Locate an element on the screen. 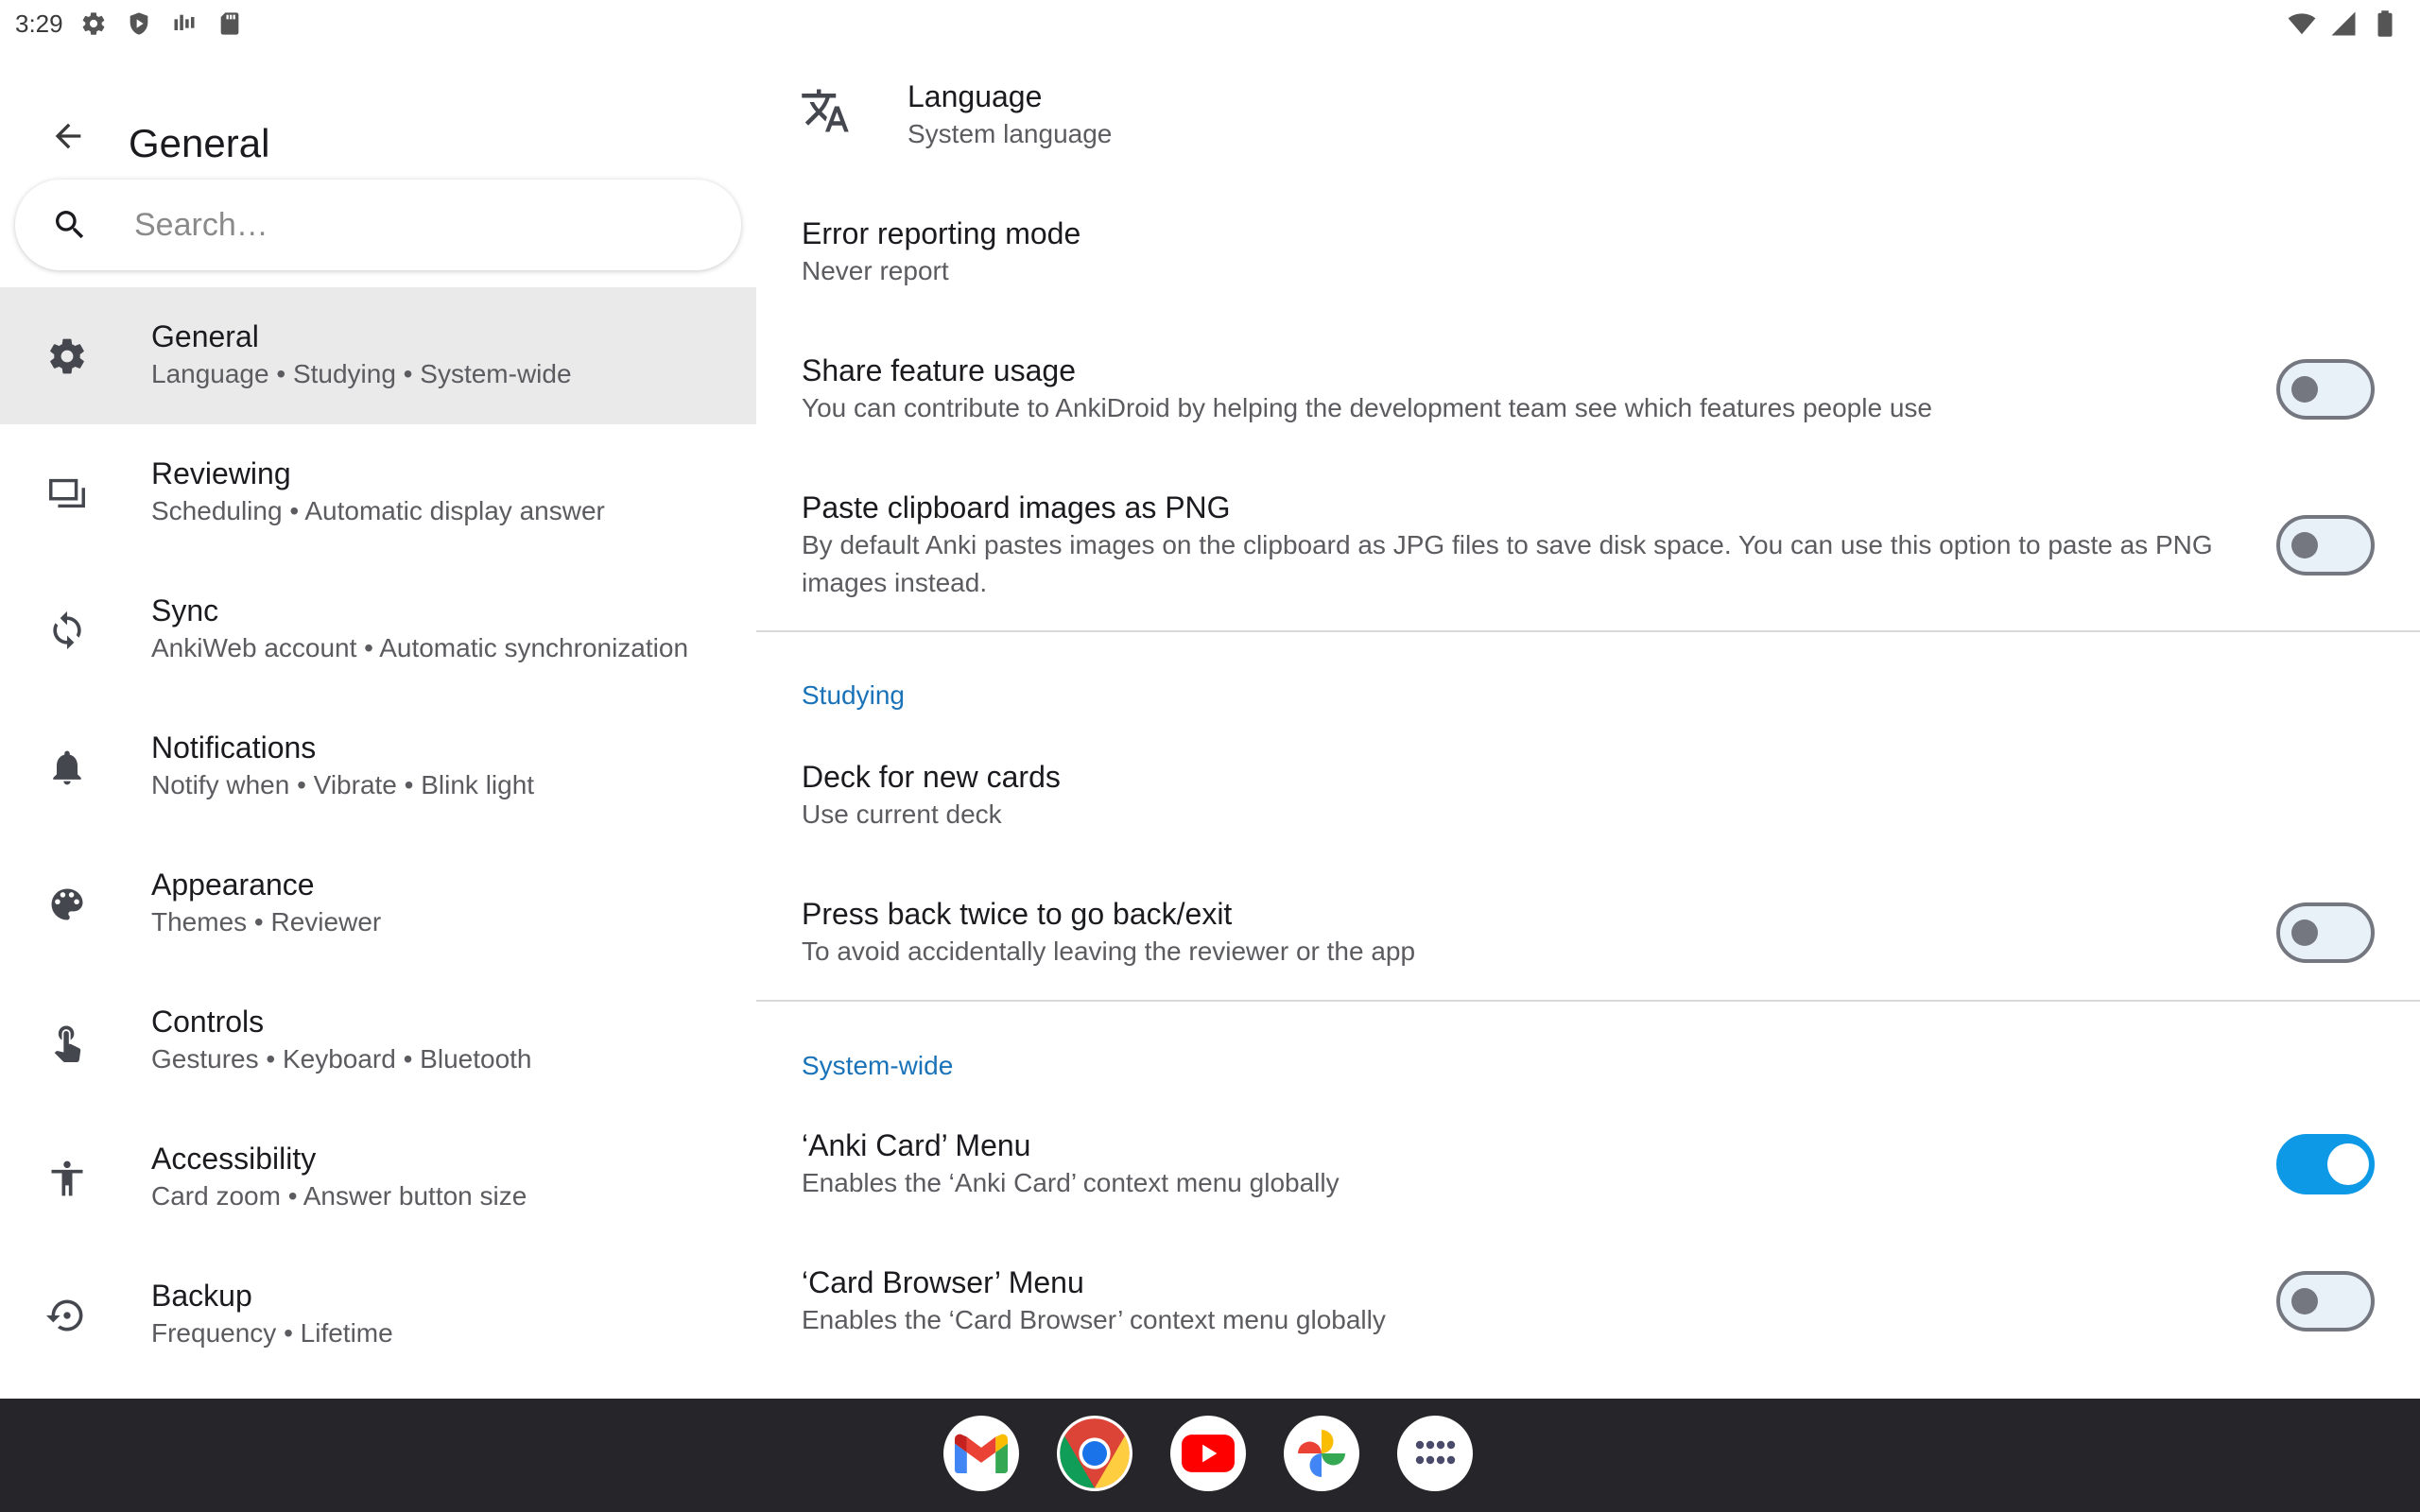 The width and height of the screenshot is (2420, 1512). share-usage-switch is located at coordinates (2325, 389).